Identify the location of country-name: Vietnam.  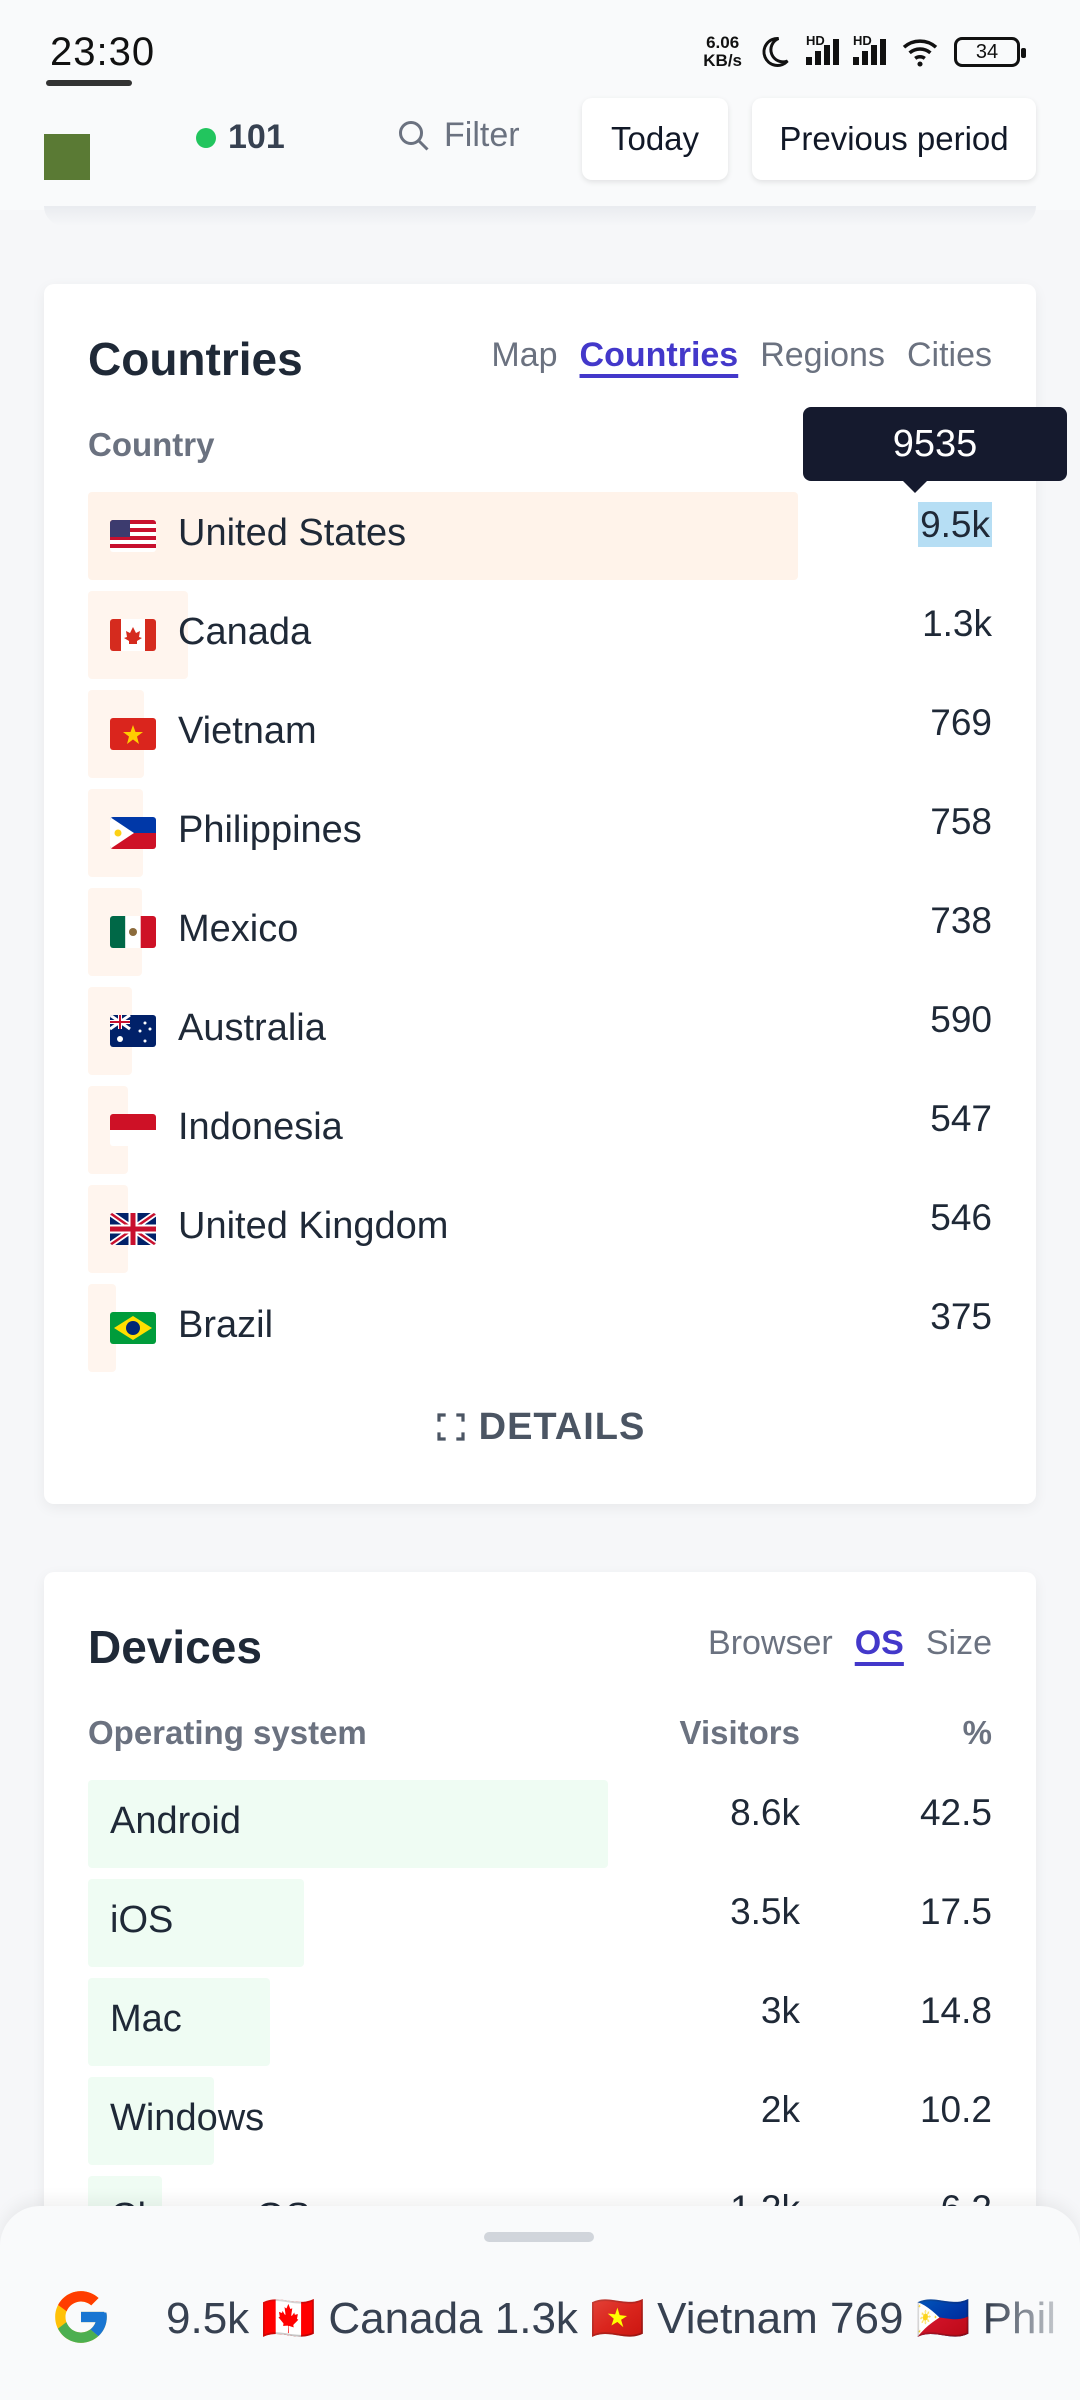
(247, 731).